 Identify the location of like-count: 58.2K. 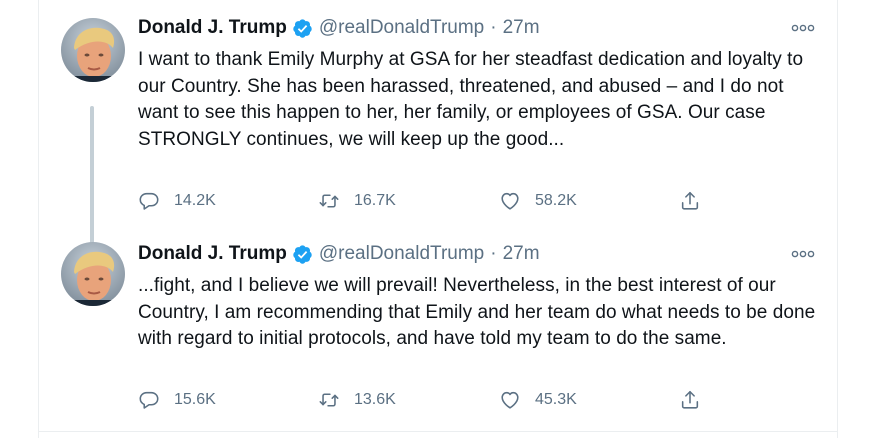
(556, 200).